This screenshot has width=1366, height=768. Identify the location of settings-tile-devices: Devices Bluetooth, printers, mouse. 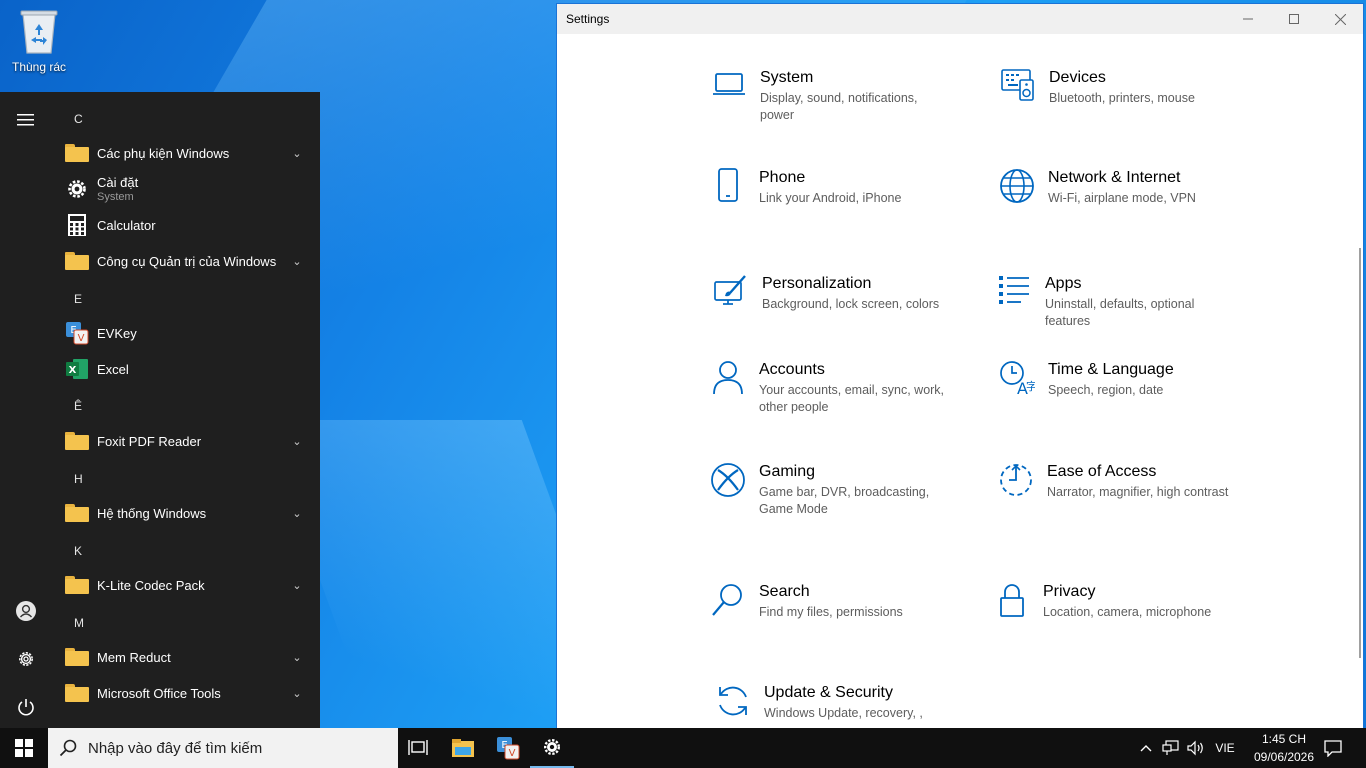
(1122, 108).